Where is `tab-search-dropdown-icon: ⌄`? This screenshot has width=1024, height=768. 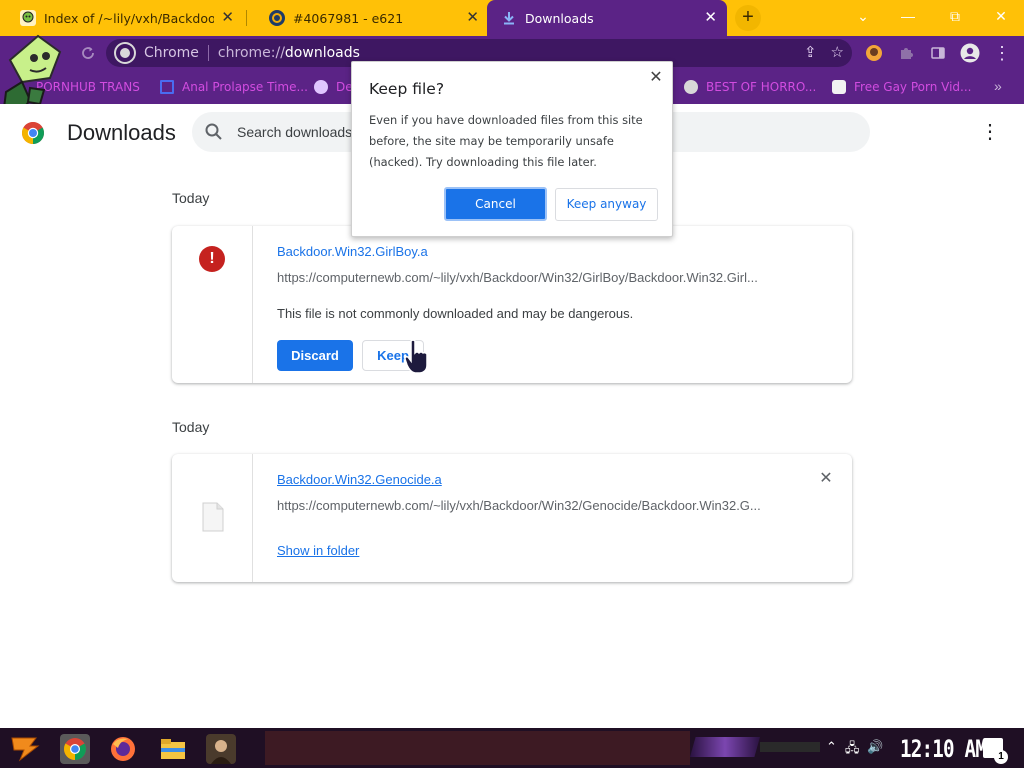 tab-search-dropdown-icon: ⌄ is located at coordinates (863, 16).